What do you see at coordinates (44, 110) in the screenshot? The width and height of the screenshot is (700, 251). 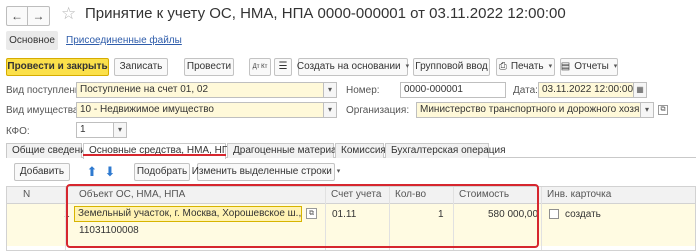 I see `property-type-label: Вид имущества:` at bounding box center [44, 110].